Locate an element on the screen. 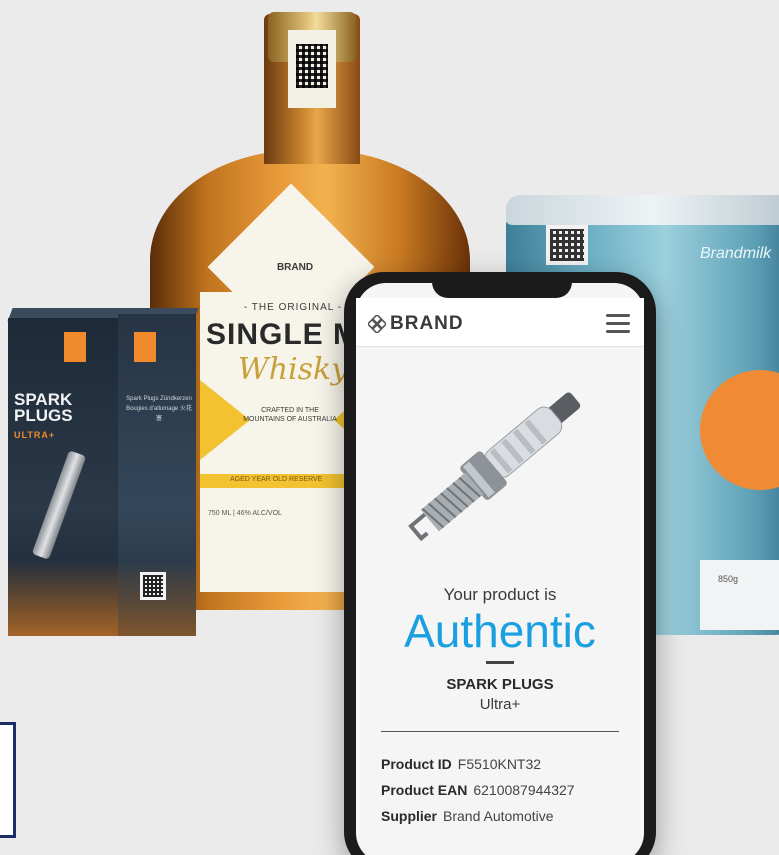  brand-logo-icon is located at coordinates (377, 324).